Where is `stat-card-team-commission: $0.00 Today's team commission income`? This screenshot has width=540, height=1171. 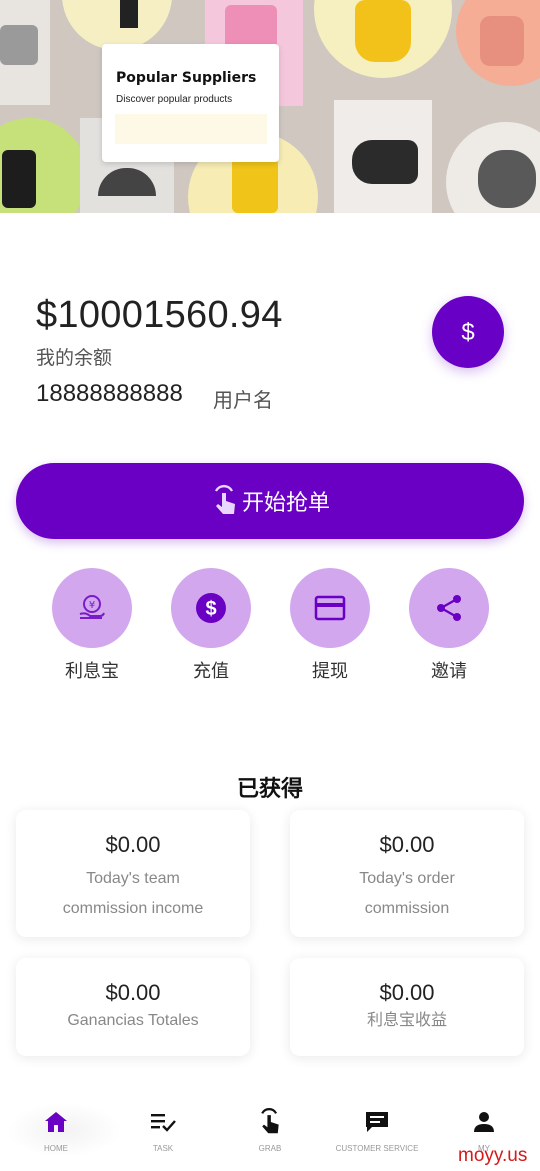 stat-card-team-commission: $0.00 Today's team commission income is located at coordinates (133, 873).